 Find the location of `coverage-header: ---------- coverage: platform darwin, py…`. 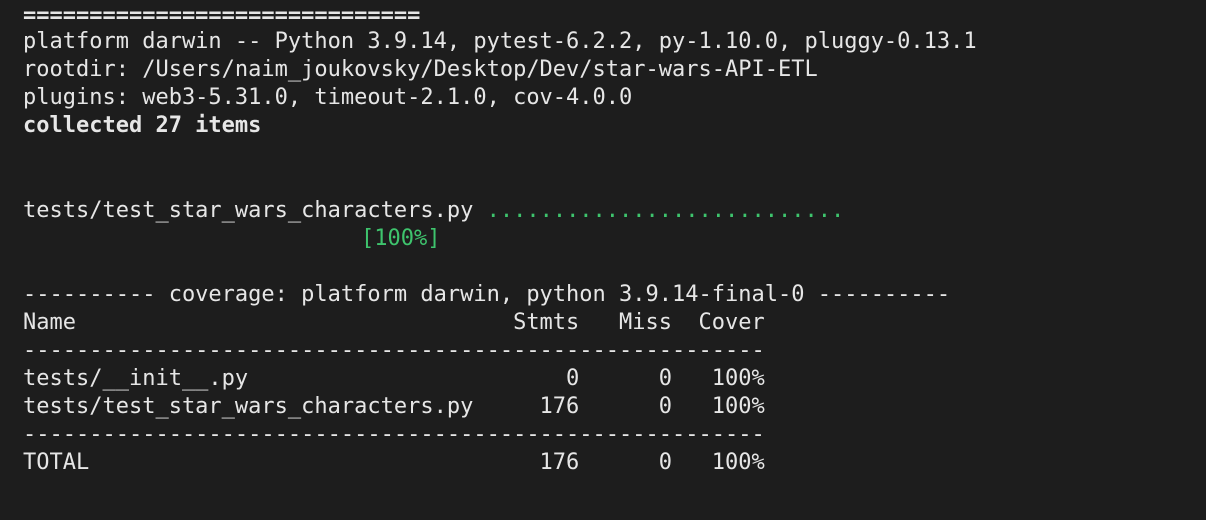

coverage-header: ---------- coverage: platform darwin, py… is located at coordinates (487, 294).